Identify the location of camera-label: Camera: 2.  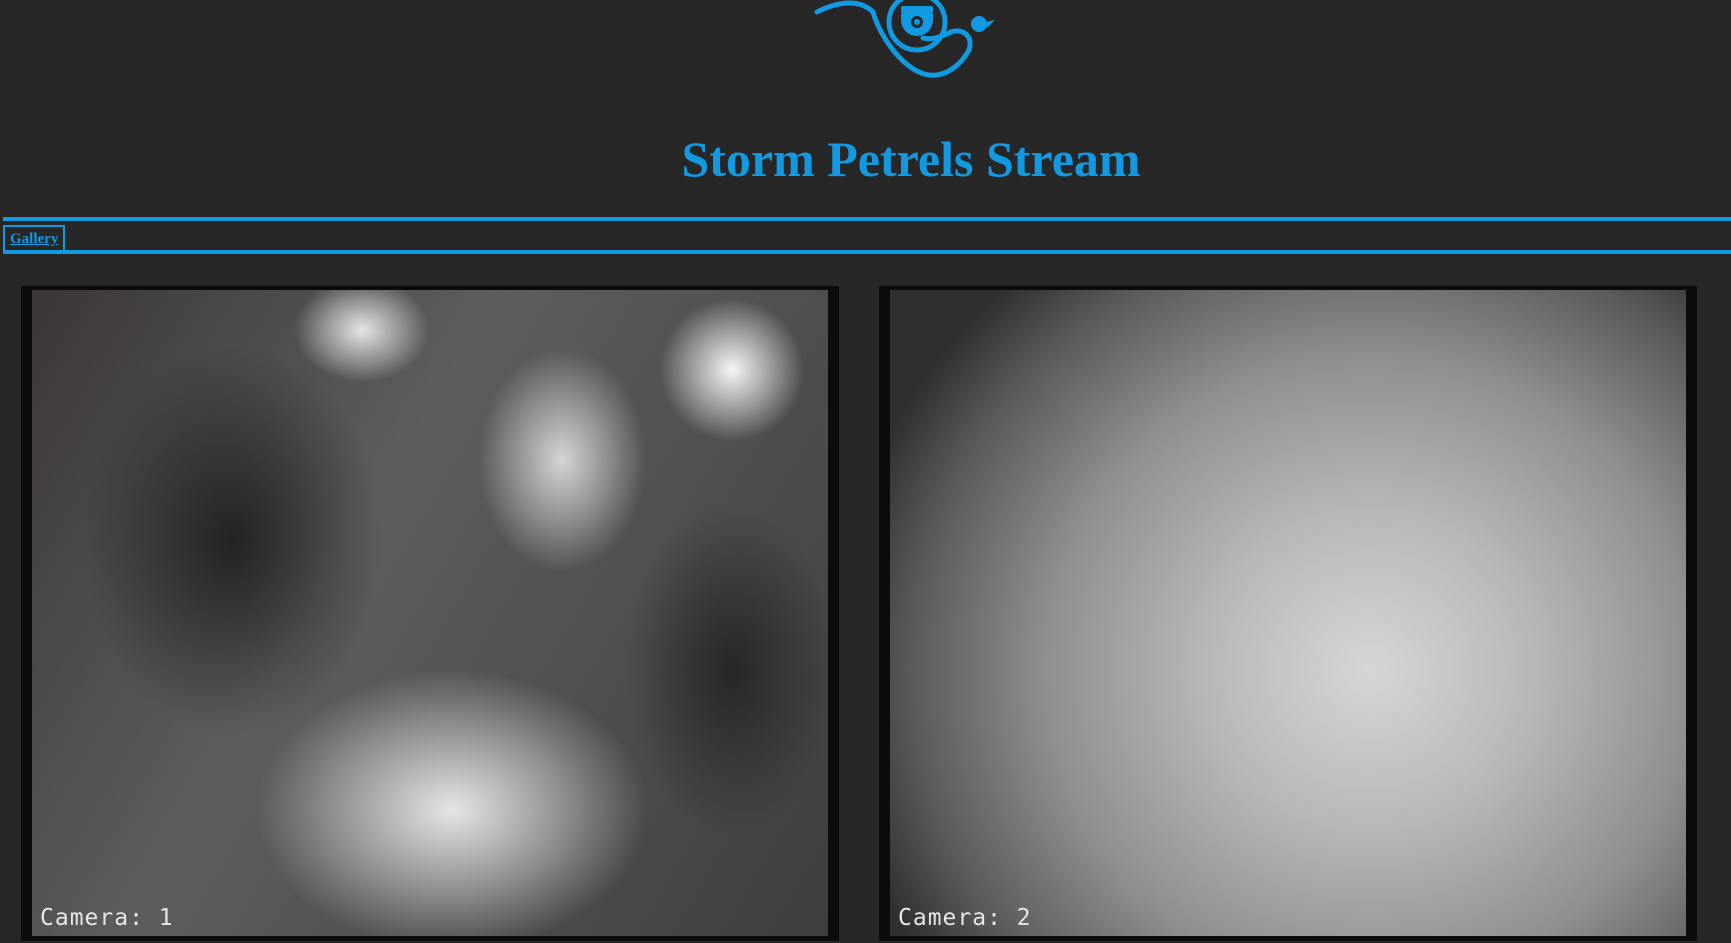
(965, 918).